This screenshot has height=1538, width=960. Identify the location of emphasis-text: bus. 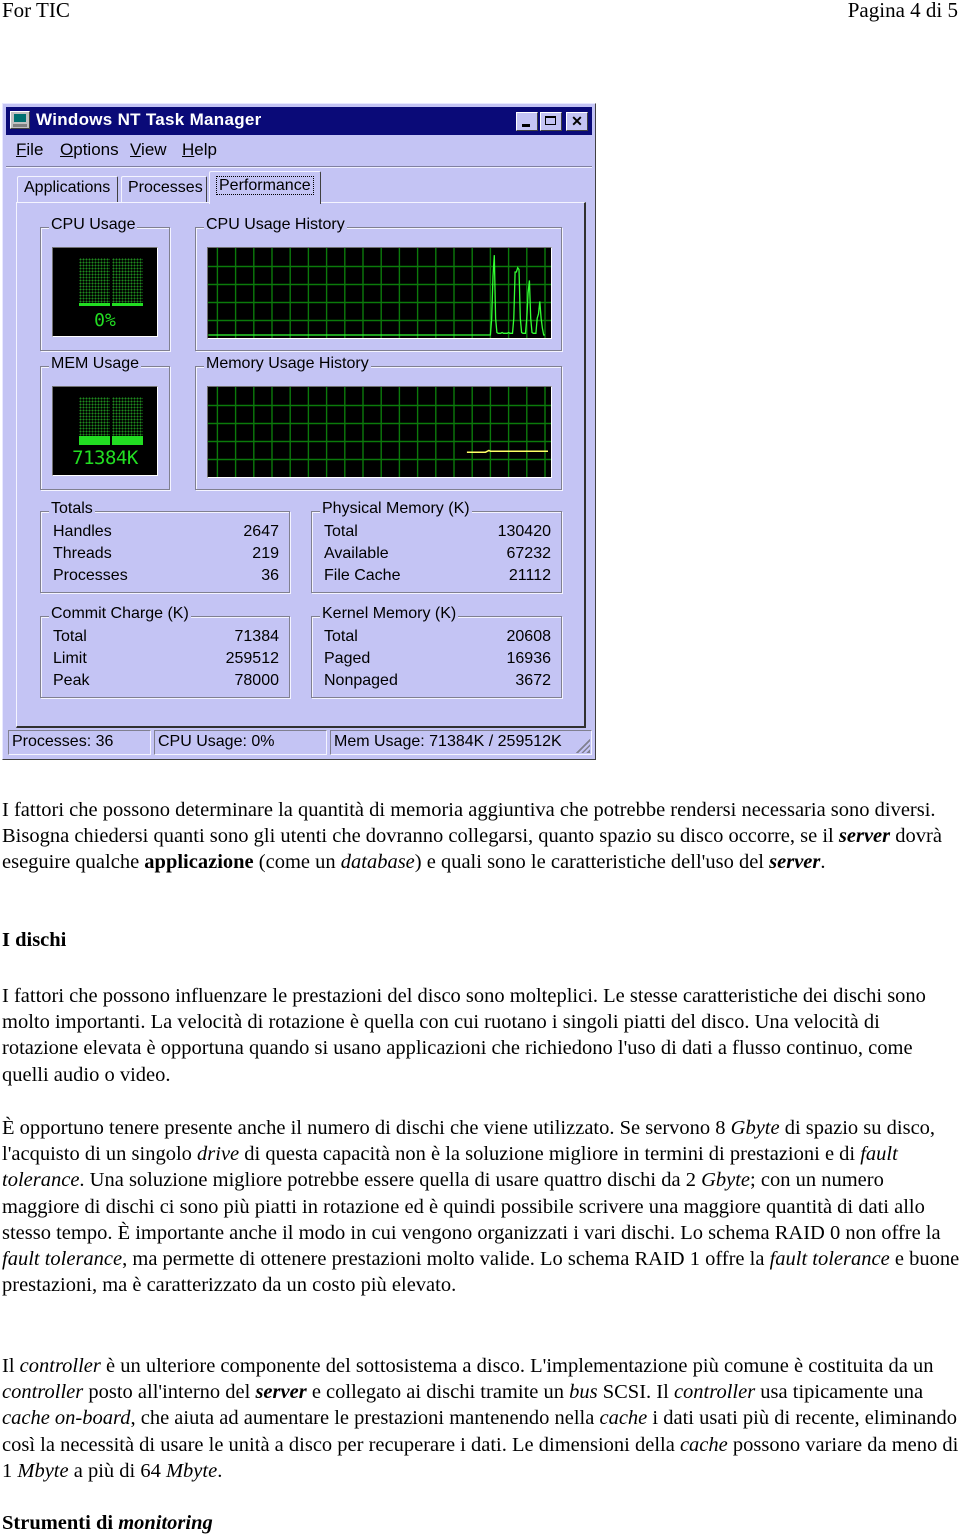
(583, 1392).